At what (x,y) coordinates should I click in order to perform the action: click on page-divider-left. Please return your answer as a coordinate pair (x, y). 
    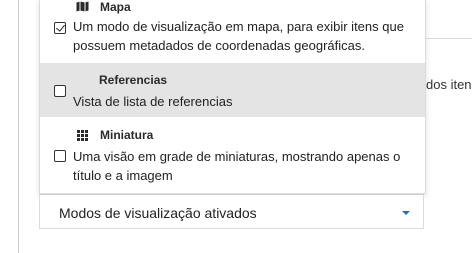
    Looking at the image, I should click on (18, 126).